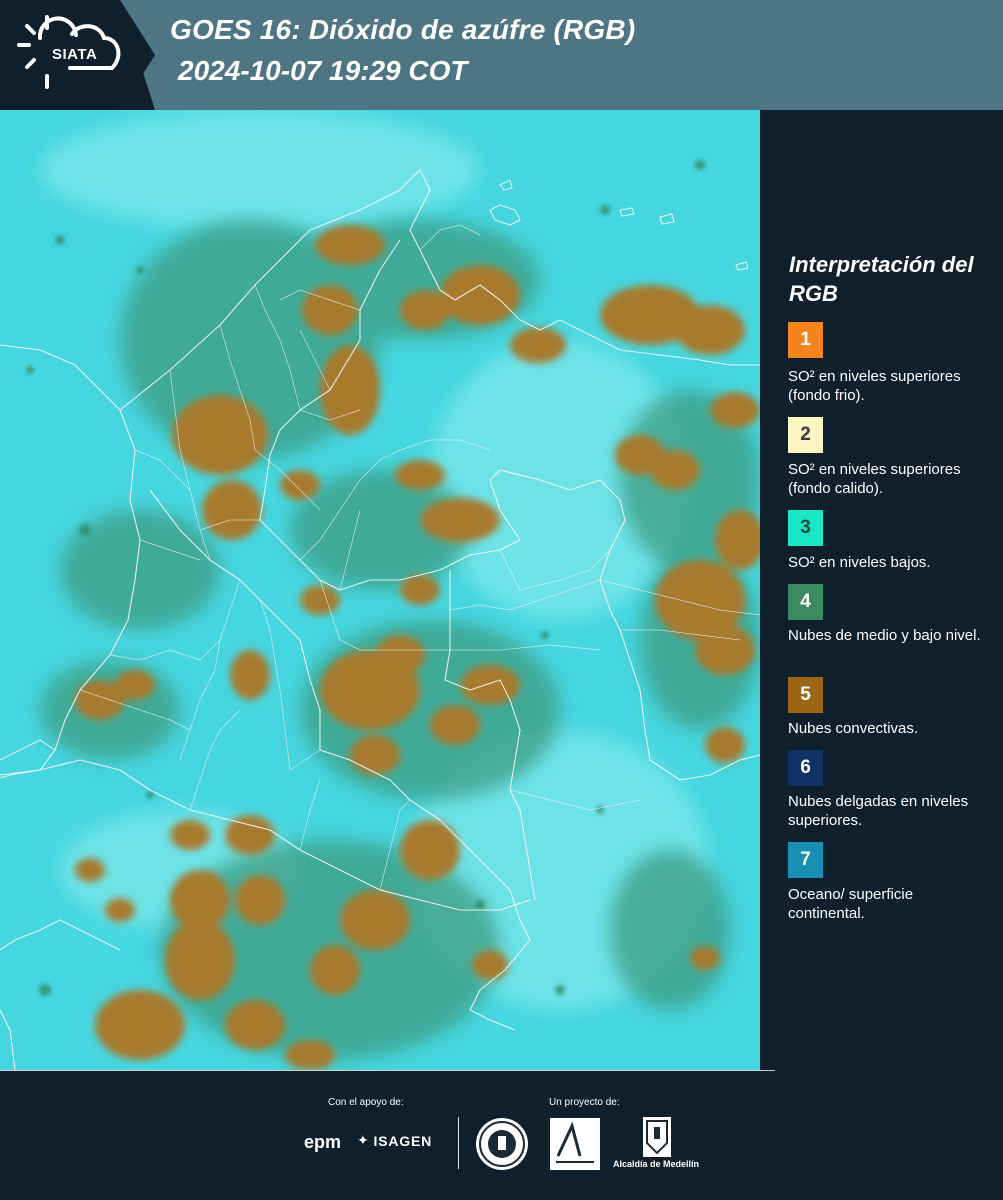 The height and width of the screenshot is (1200, 1003). Describe the element at coordinates (805, 695) in the screenshot. I see `legend-swatch-5: 5` at that location.